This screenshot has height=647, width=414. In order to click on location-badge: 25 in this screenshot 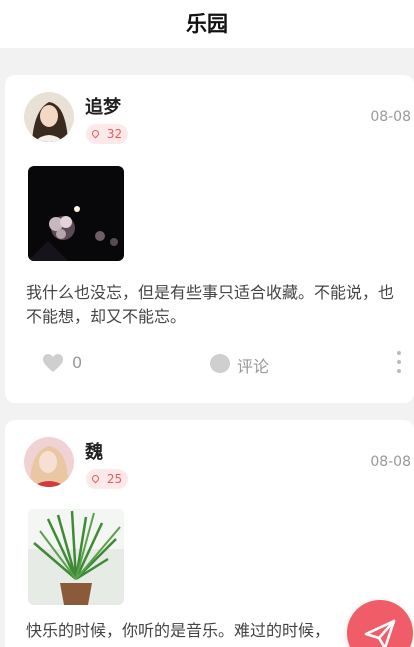, I will do `click(107, 479)`.